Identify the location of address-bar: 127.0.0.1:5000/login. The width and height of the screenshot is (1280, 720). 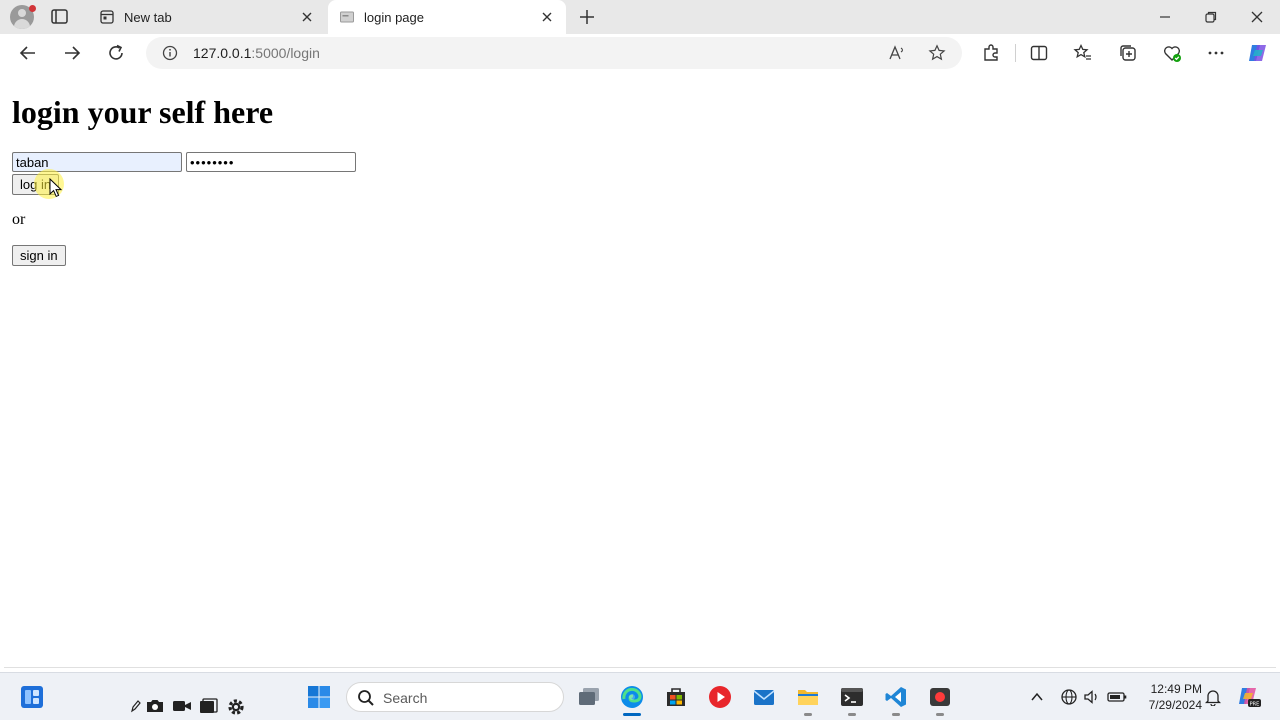
(554, 53).